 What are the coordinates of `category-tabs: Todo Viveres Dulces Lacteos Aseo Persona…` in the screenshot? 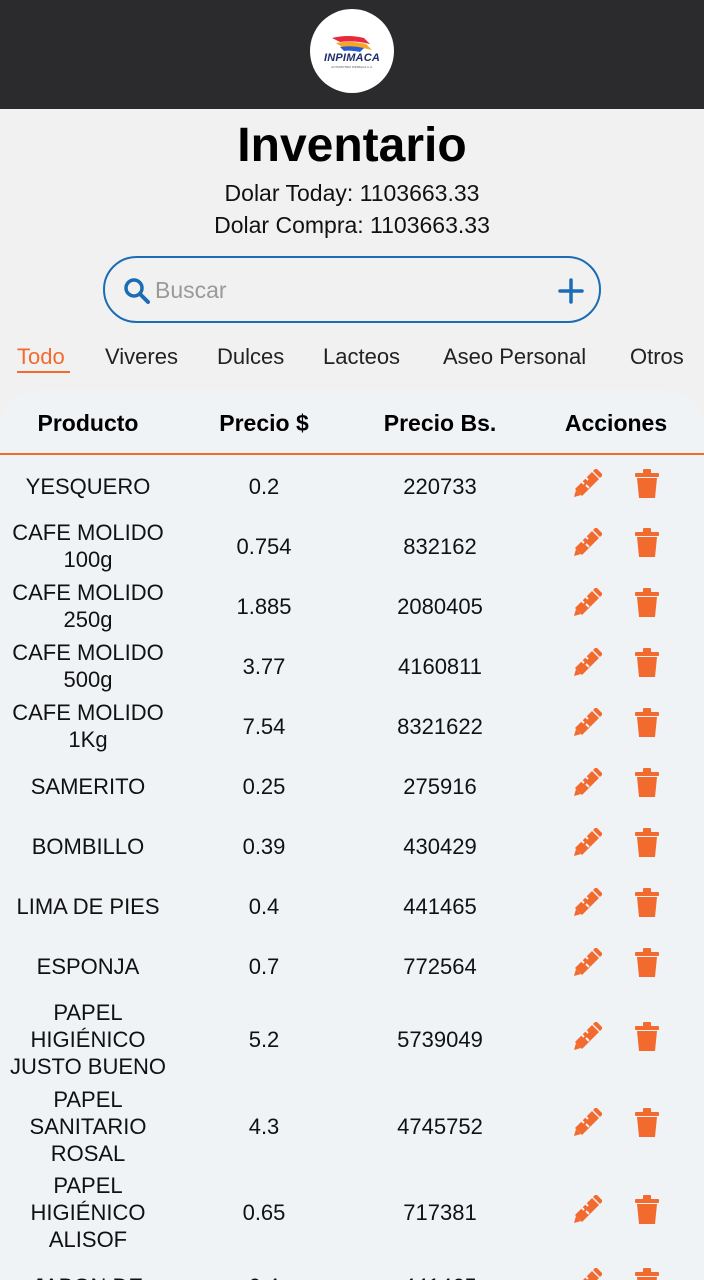 It's located at (352, 360).